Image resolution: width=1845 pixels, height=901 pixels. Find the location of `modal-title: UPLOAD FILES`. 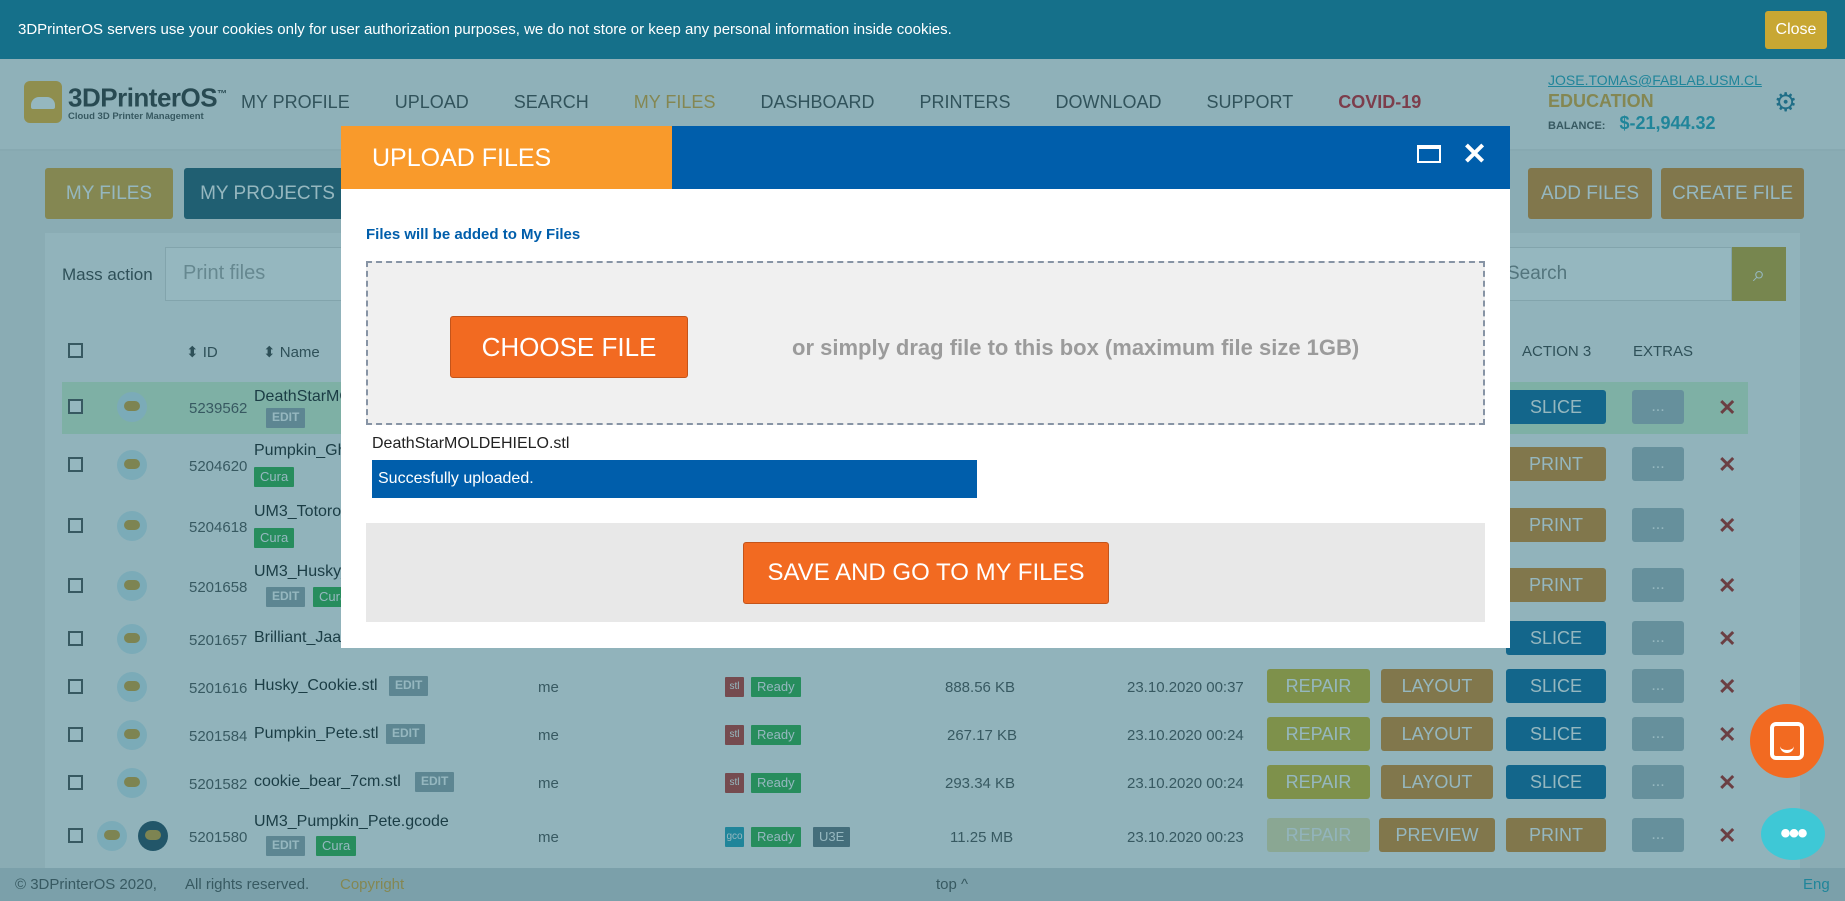

modal-title: UPLOAD FILES is located at coordinates (506, 157).